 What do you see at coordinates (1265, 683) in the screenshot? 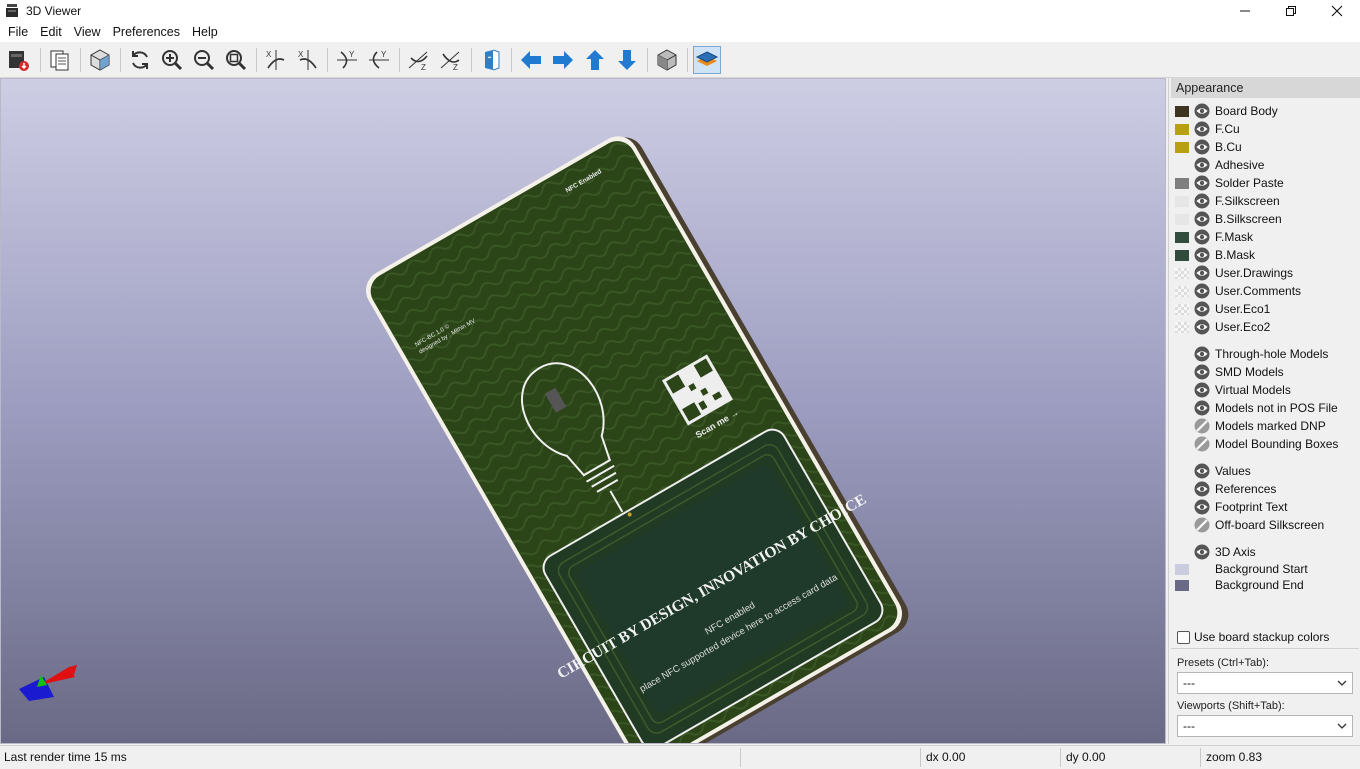
I see `presets-combo: ---` at bounding box center [1265, 683].